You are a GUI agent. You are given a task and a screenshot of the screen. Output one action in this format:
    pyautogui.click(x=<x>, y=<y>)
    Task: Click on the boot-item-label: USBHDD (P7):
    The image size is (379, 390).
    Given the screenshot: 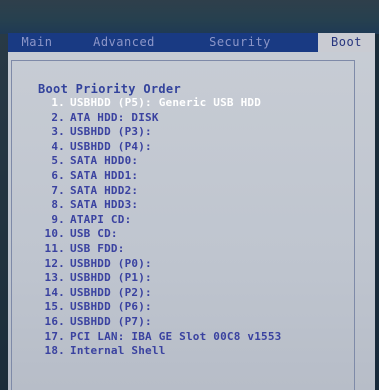 What is the action you would take?
    pyautogui.click(x=111, y=321)
    